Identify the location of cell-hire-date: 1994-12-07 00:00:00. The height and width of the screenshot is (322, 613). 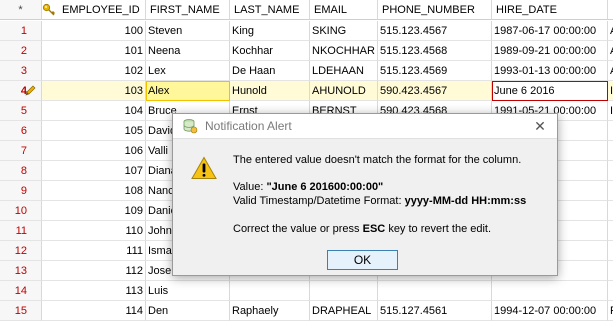
(550, 311).